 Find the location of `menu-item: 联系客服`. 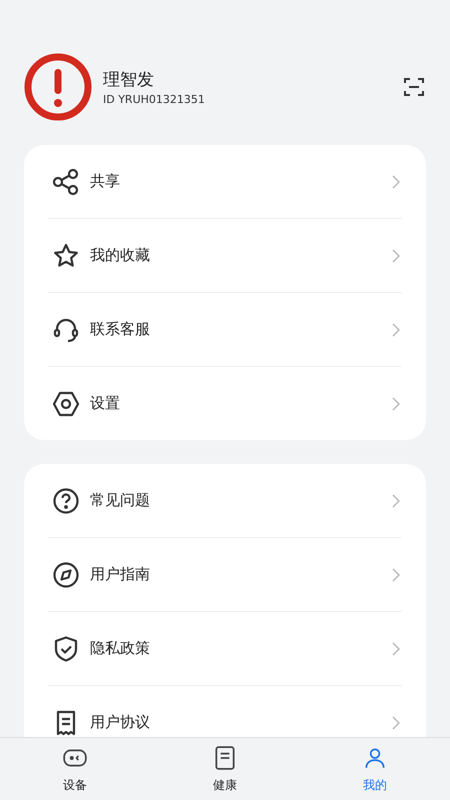

menu-item: 联系客服 is located at coordinates (241, 329).